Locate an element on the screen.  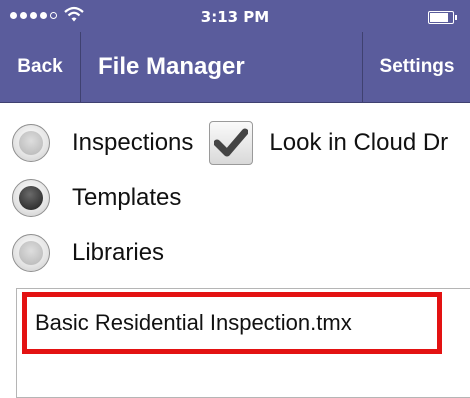
inspections-radio is located at coordinates (31, 143).